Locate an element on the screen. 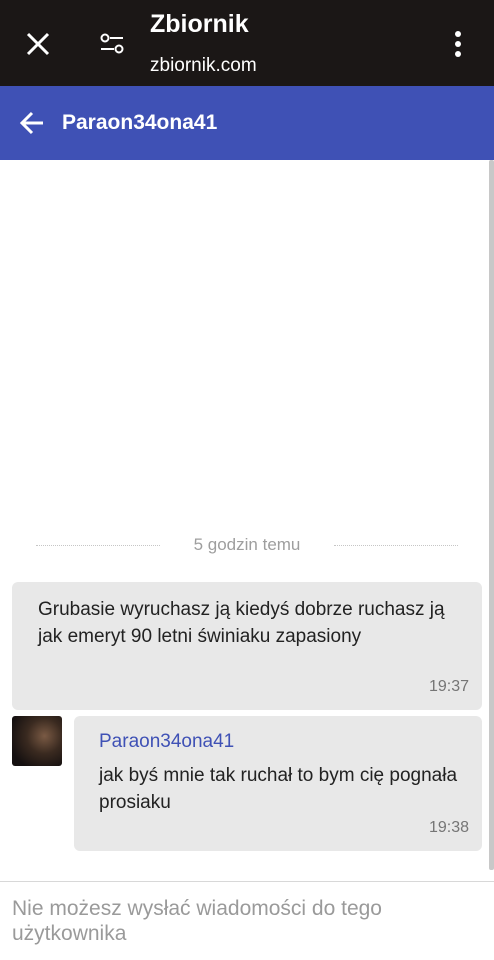 This screenshot has width=494, height=960. scrollbar is located at coordinates (491, 515).